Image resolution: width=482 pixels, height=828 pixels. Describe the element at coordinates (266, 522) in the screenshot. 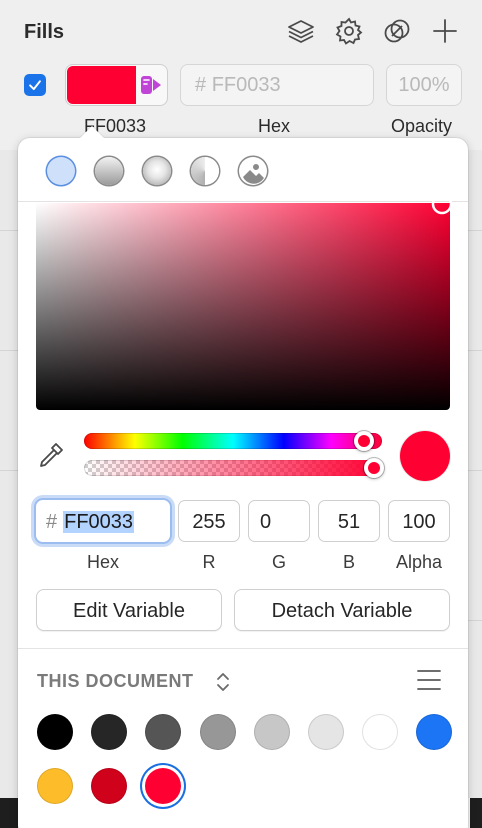

I see `green-value: 0` at that location.